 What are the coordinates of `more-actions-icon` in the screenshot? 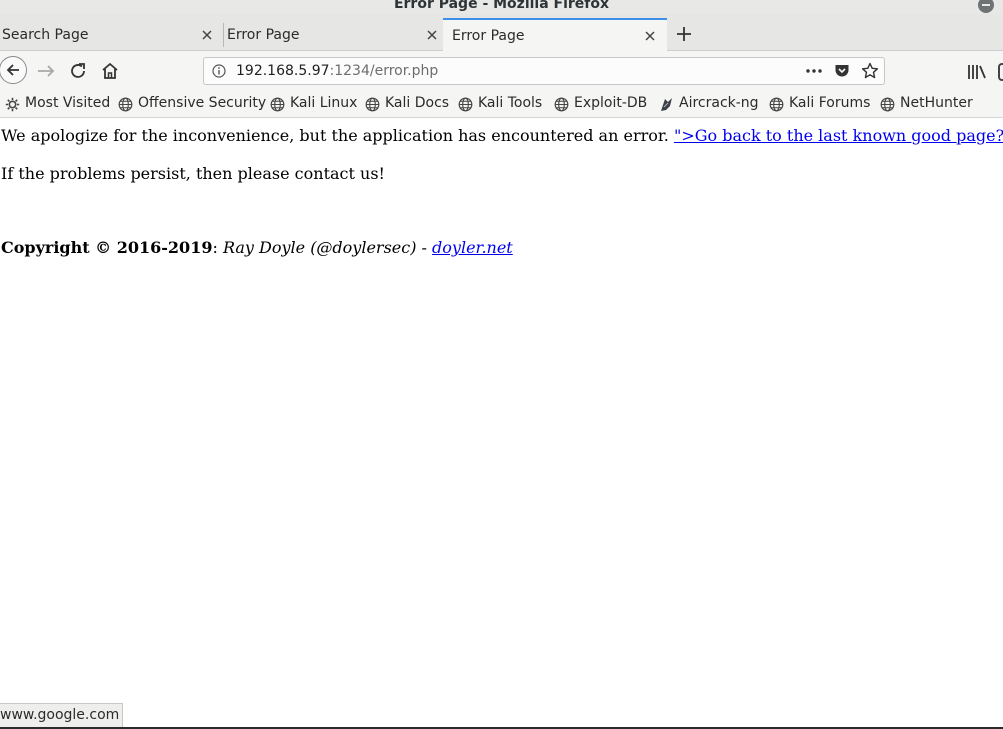 It's located at (814, 71).